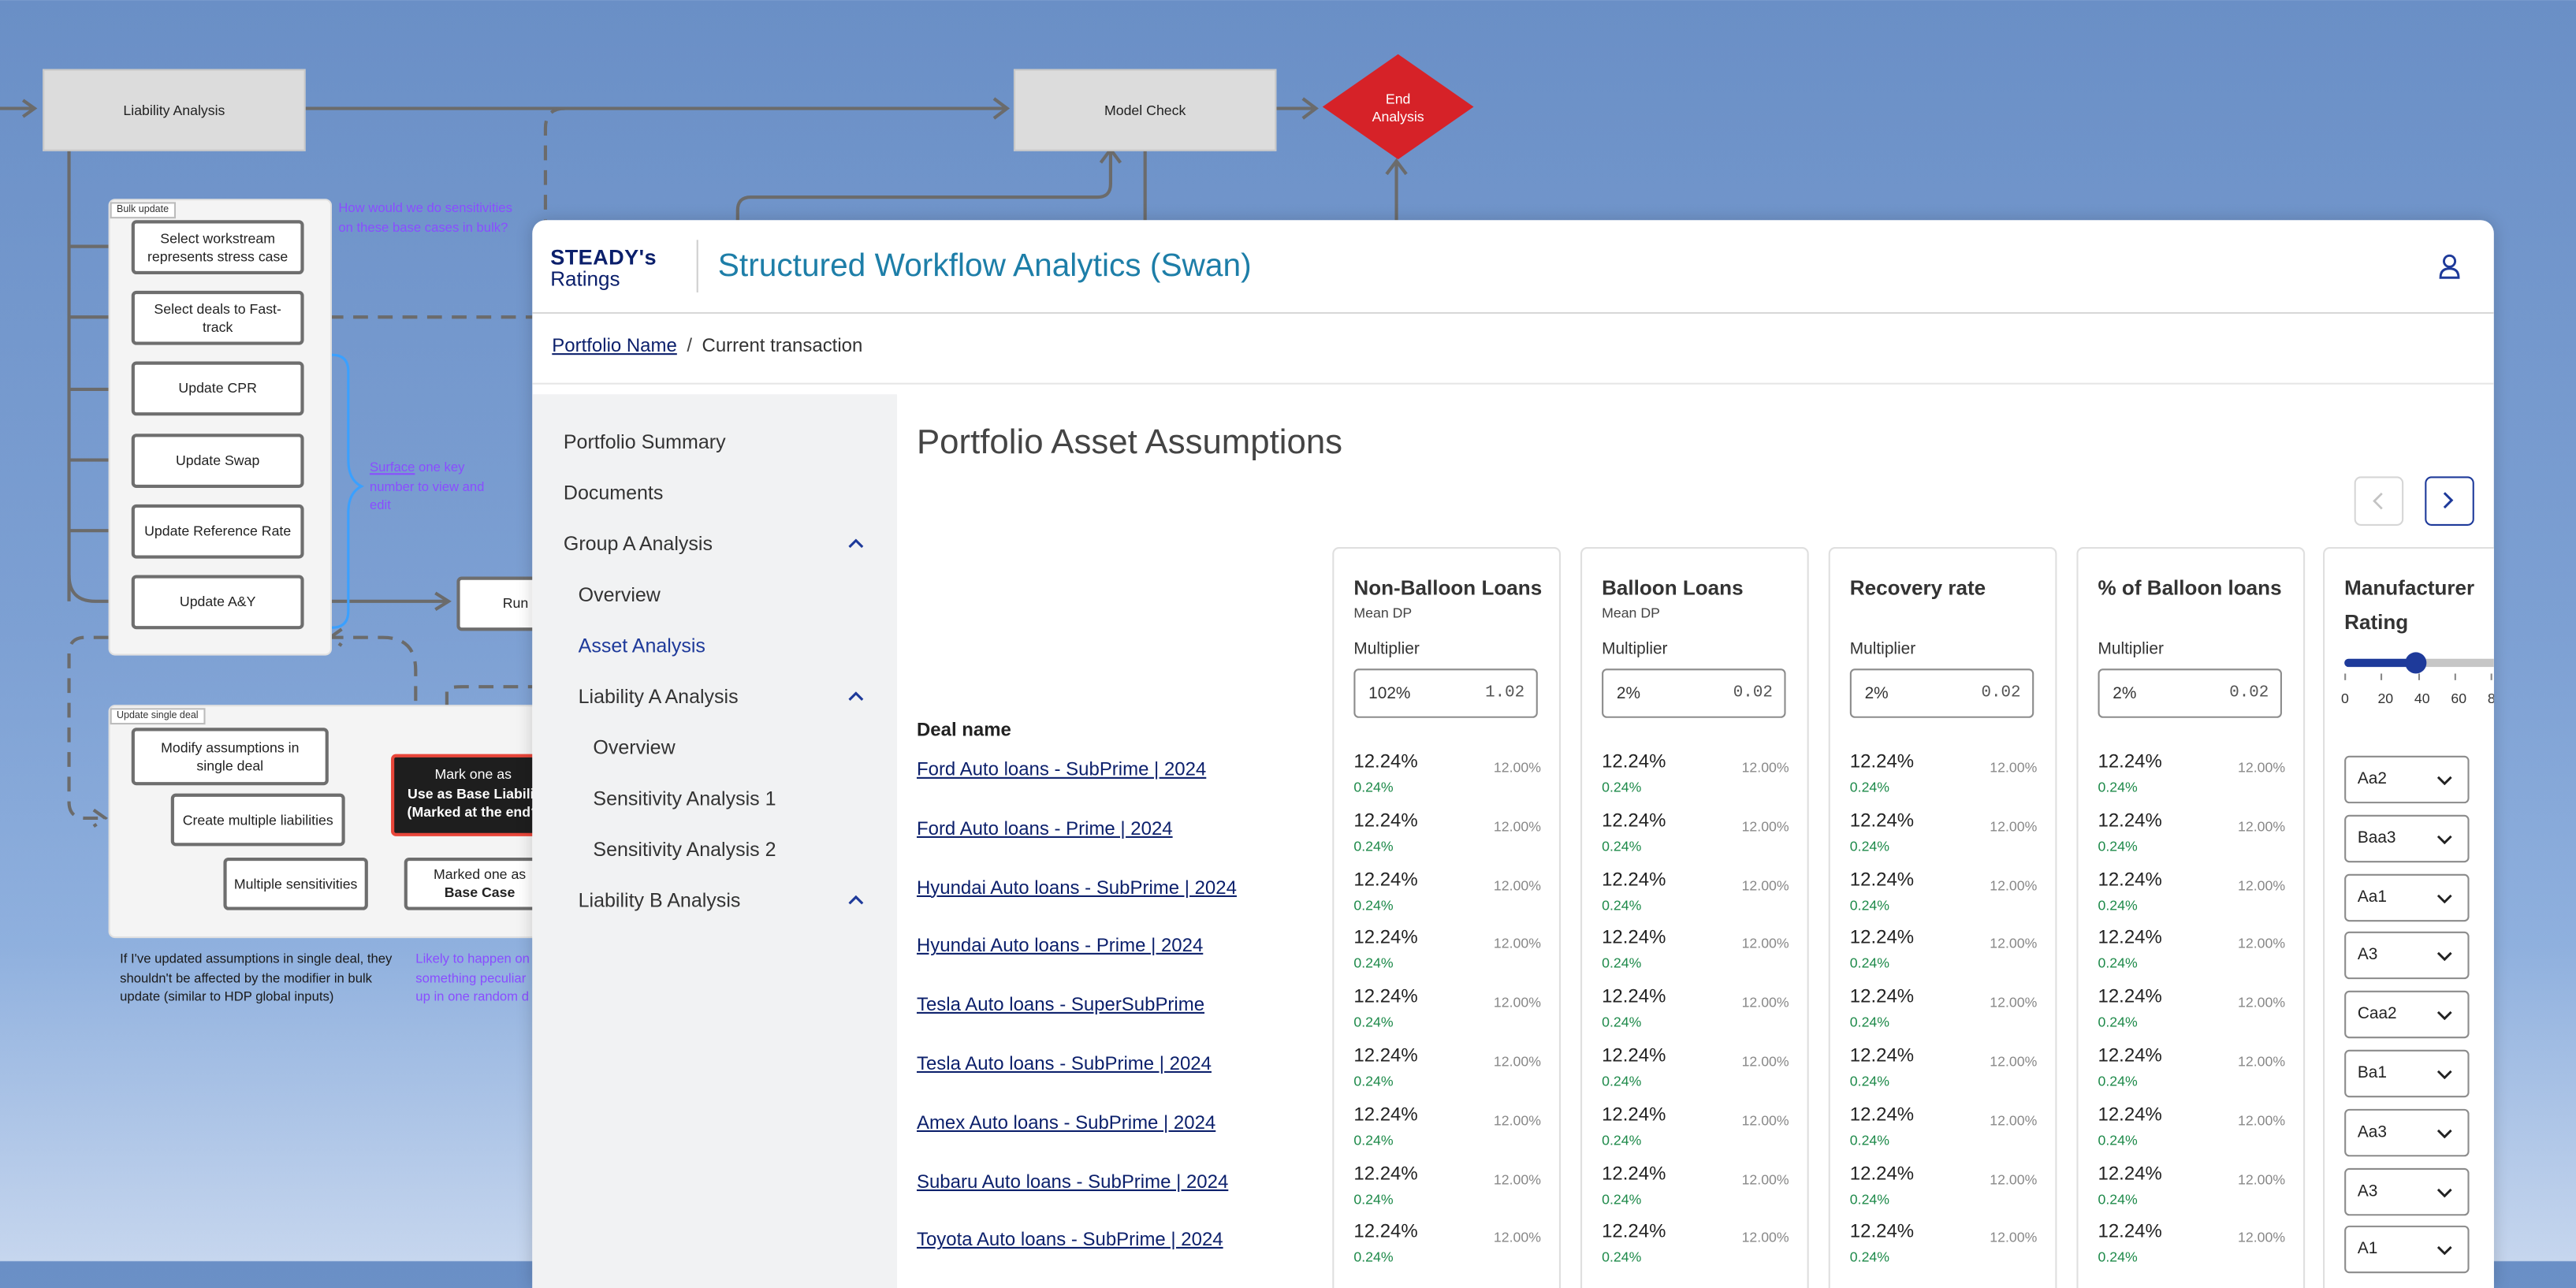 This screenshot has width=2576, height=1288. Describe the element at coordinates (645, 441) in the screenshot. I see `nav-portfolio-summary: Portfolio Summary` at that location.